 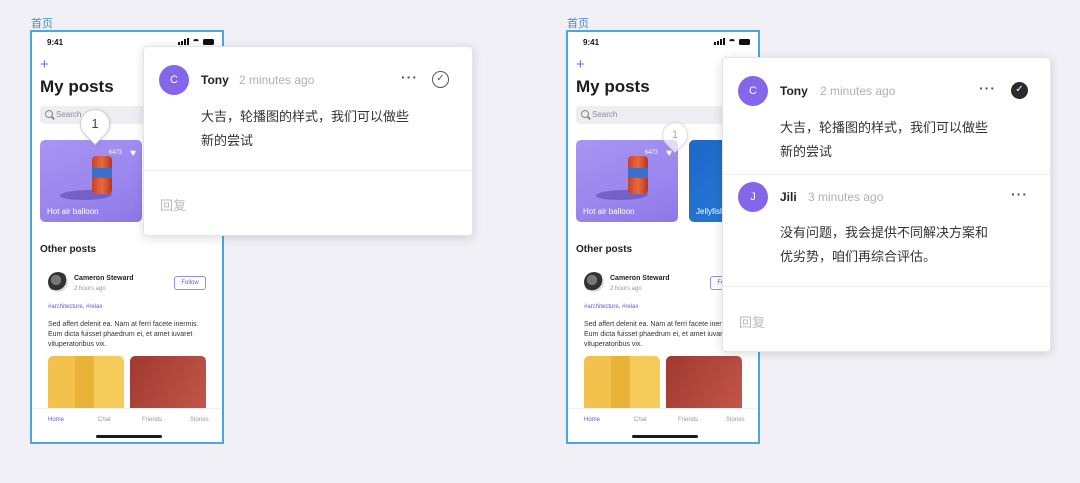 What do you see at coordinates (788, 197) in the screenshot?
I see `commenter-name: Jili` at bounding box center [788, 197].